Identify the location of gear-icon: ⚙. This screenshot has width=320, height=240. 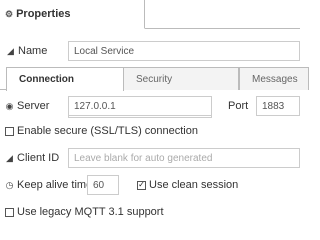
(9, 13).